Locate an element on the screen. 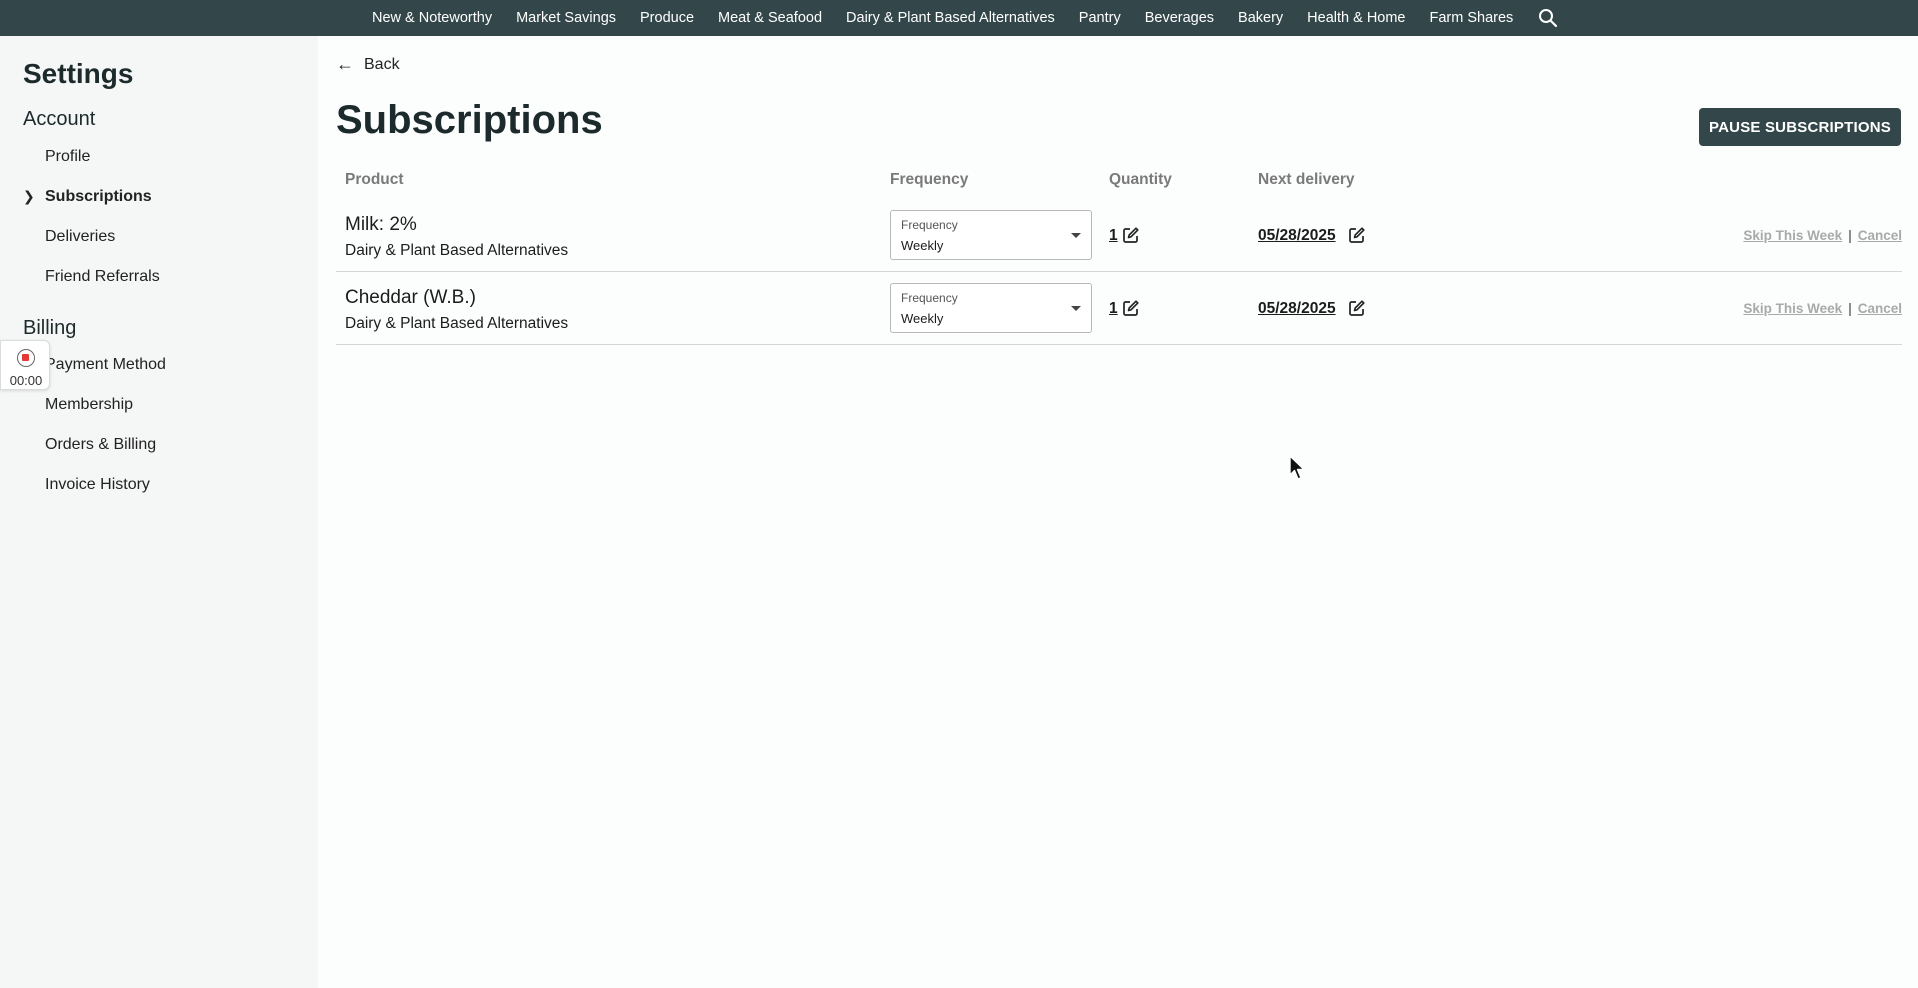 This screenshot has width=1918, height=988. mouse-cursor-icon is located at coordinates (1298, 470).